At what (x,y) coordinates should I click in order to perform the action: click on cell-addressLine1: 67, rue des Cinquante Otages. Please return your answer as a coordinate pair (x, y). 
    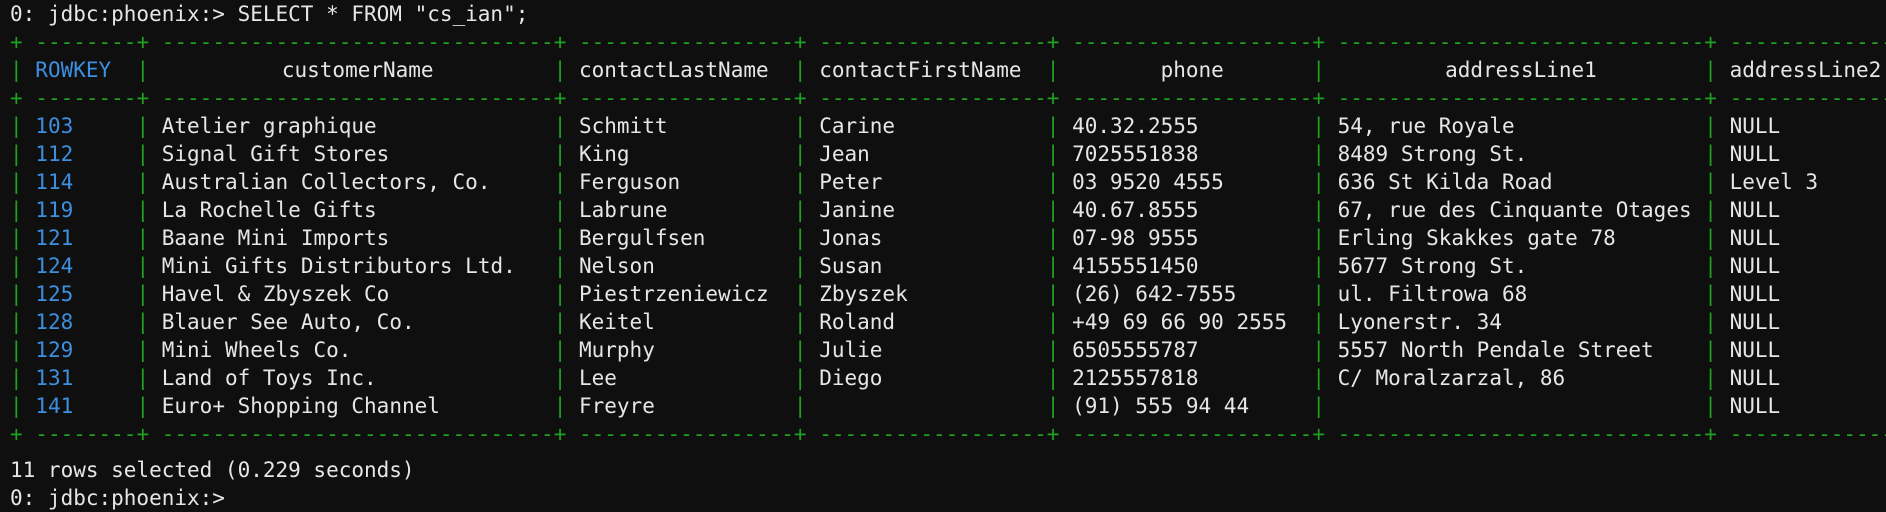
    Looking at the image, I should click on (1514, 210).